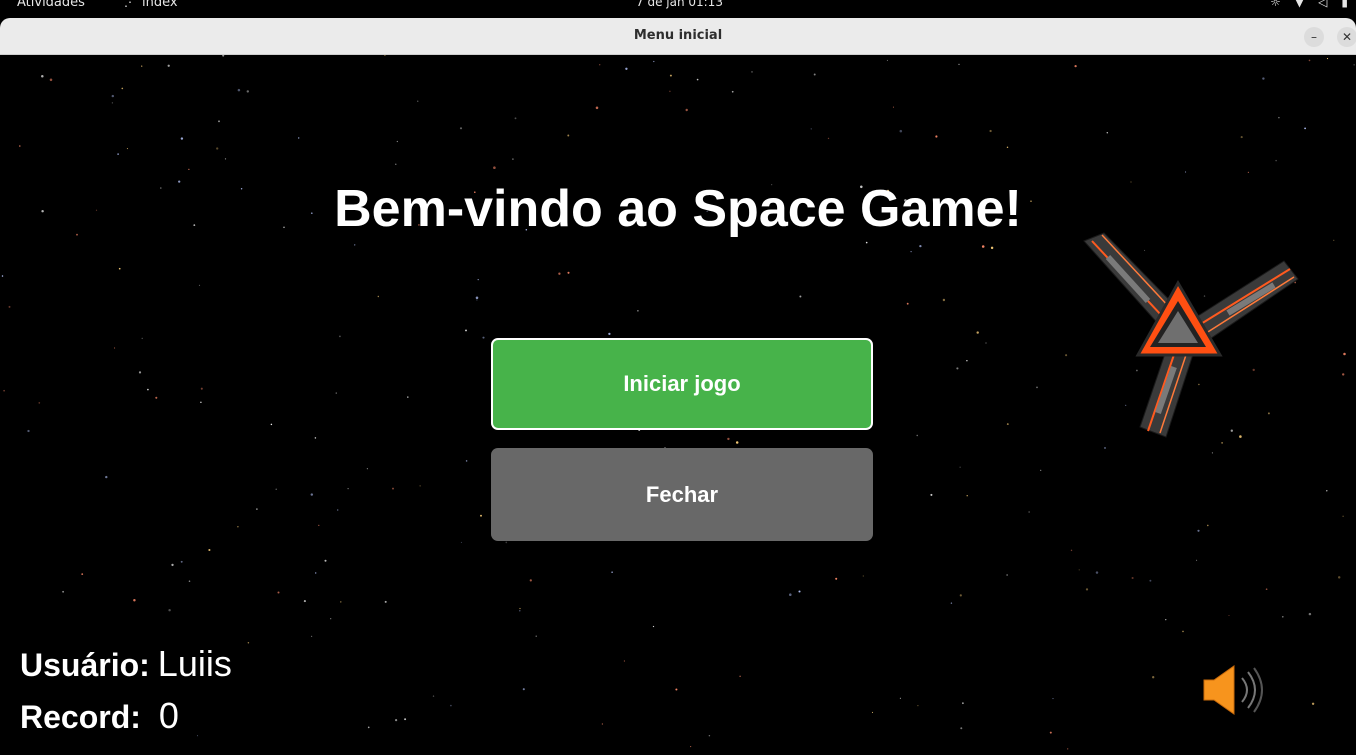  Describe the element at coordinates (51, 5) in the screenshot. I see `activities-button: Atividades` at that location.